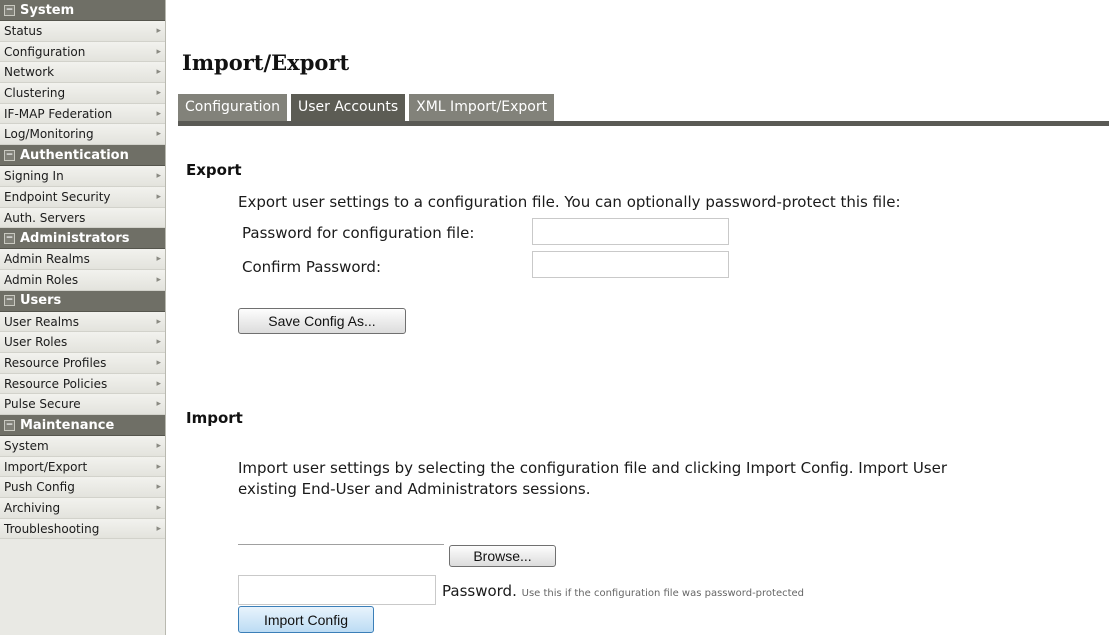  I want to click on export-confirm-password-input, so click(630, 264).